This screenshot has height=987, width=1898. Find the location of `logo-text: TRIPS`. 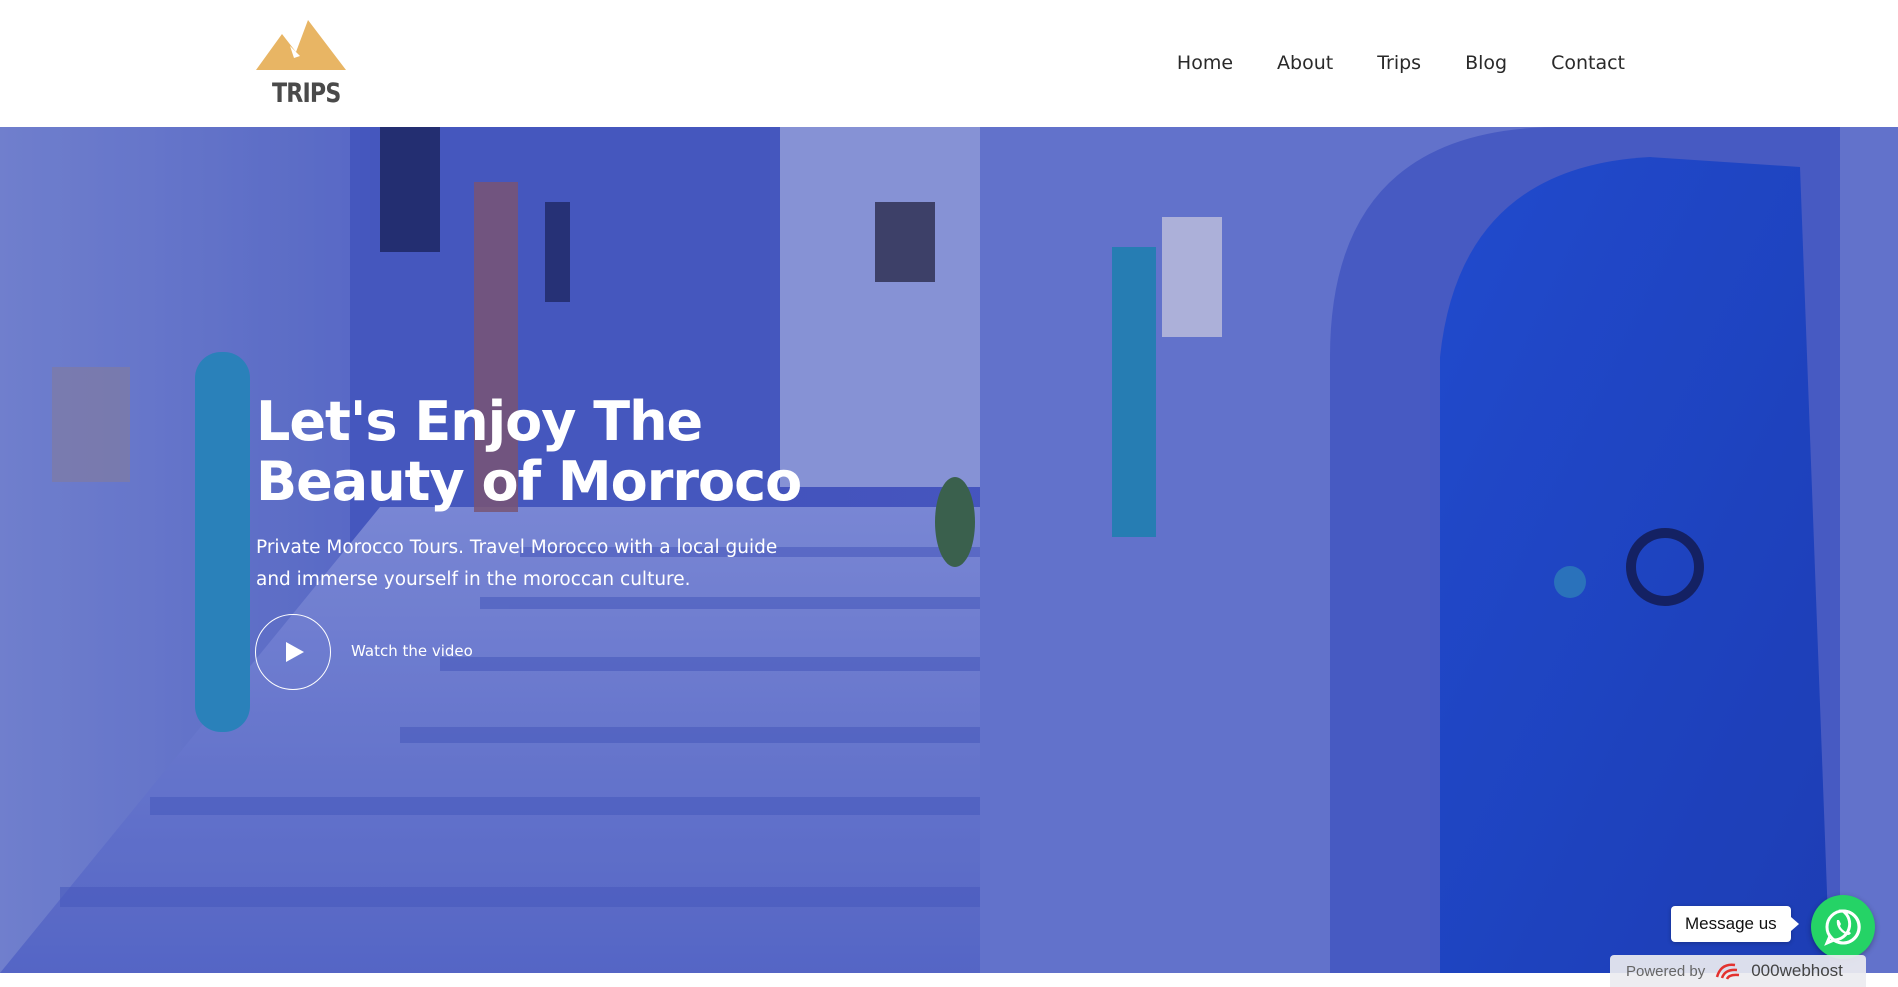

logo-text: TRIPS is located at coordinates (306, 93).